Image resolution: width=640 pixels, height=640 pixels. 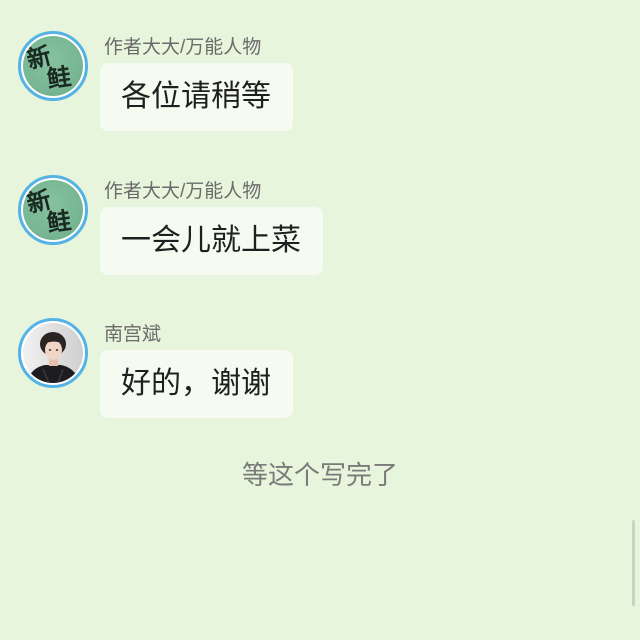 I want to click on portrait-image, so click(x=53, y=353).